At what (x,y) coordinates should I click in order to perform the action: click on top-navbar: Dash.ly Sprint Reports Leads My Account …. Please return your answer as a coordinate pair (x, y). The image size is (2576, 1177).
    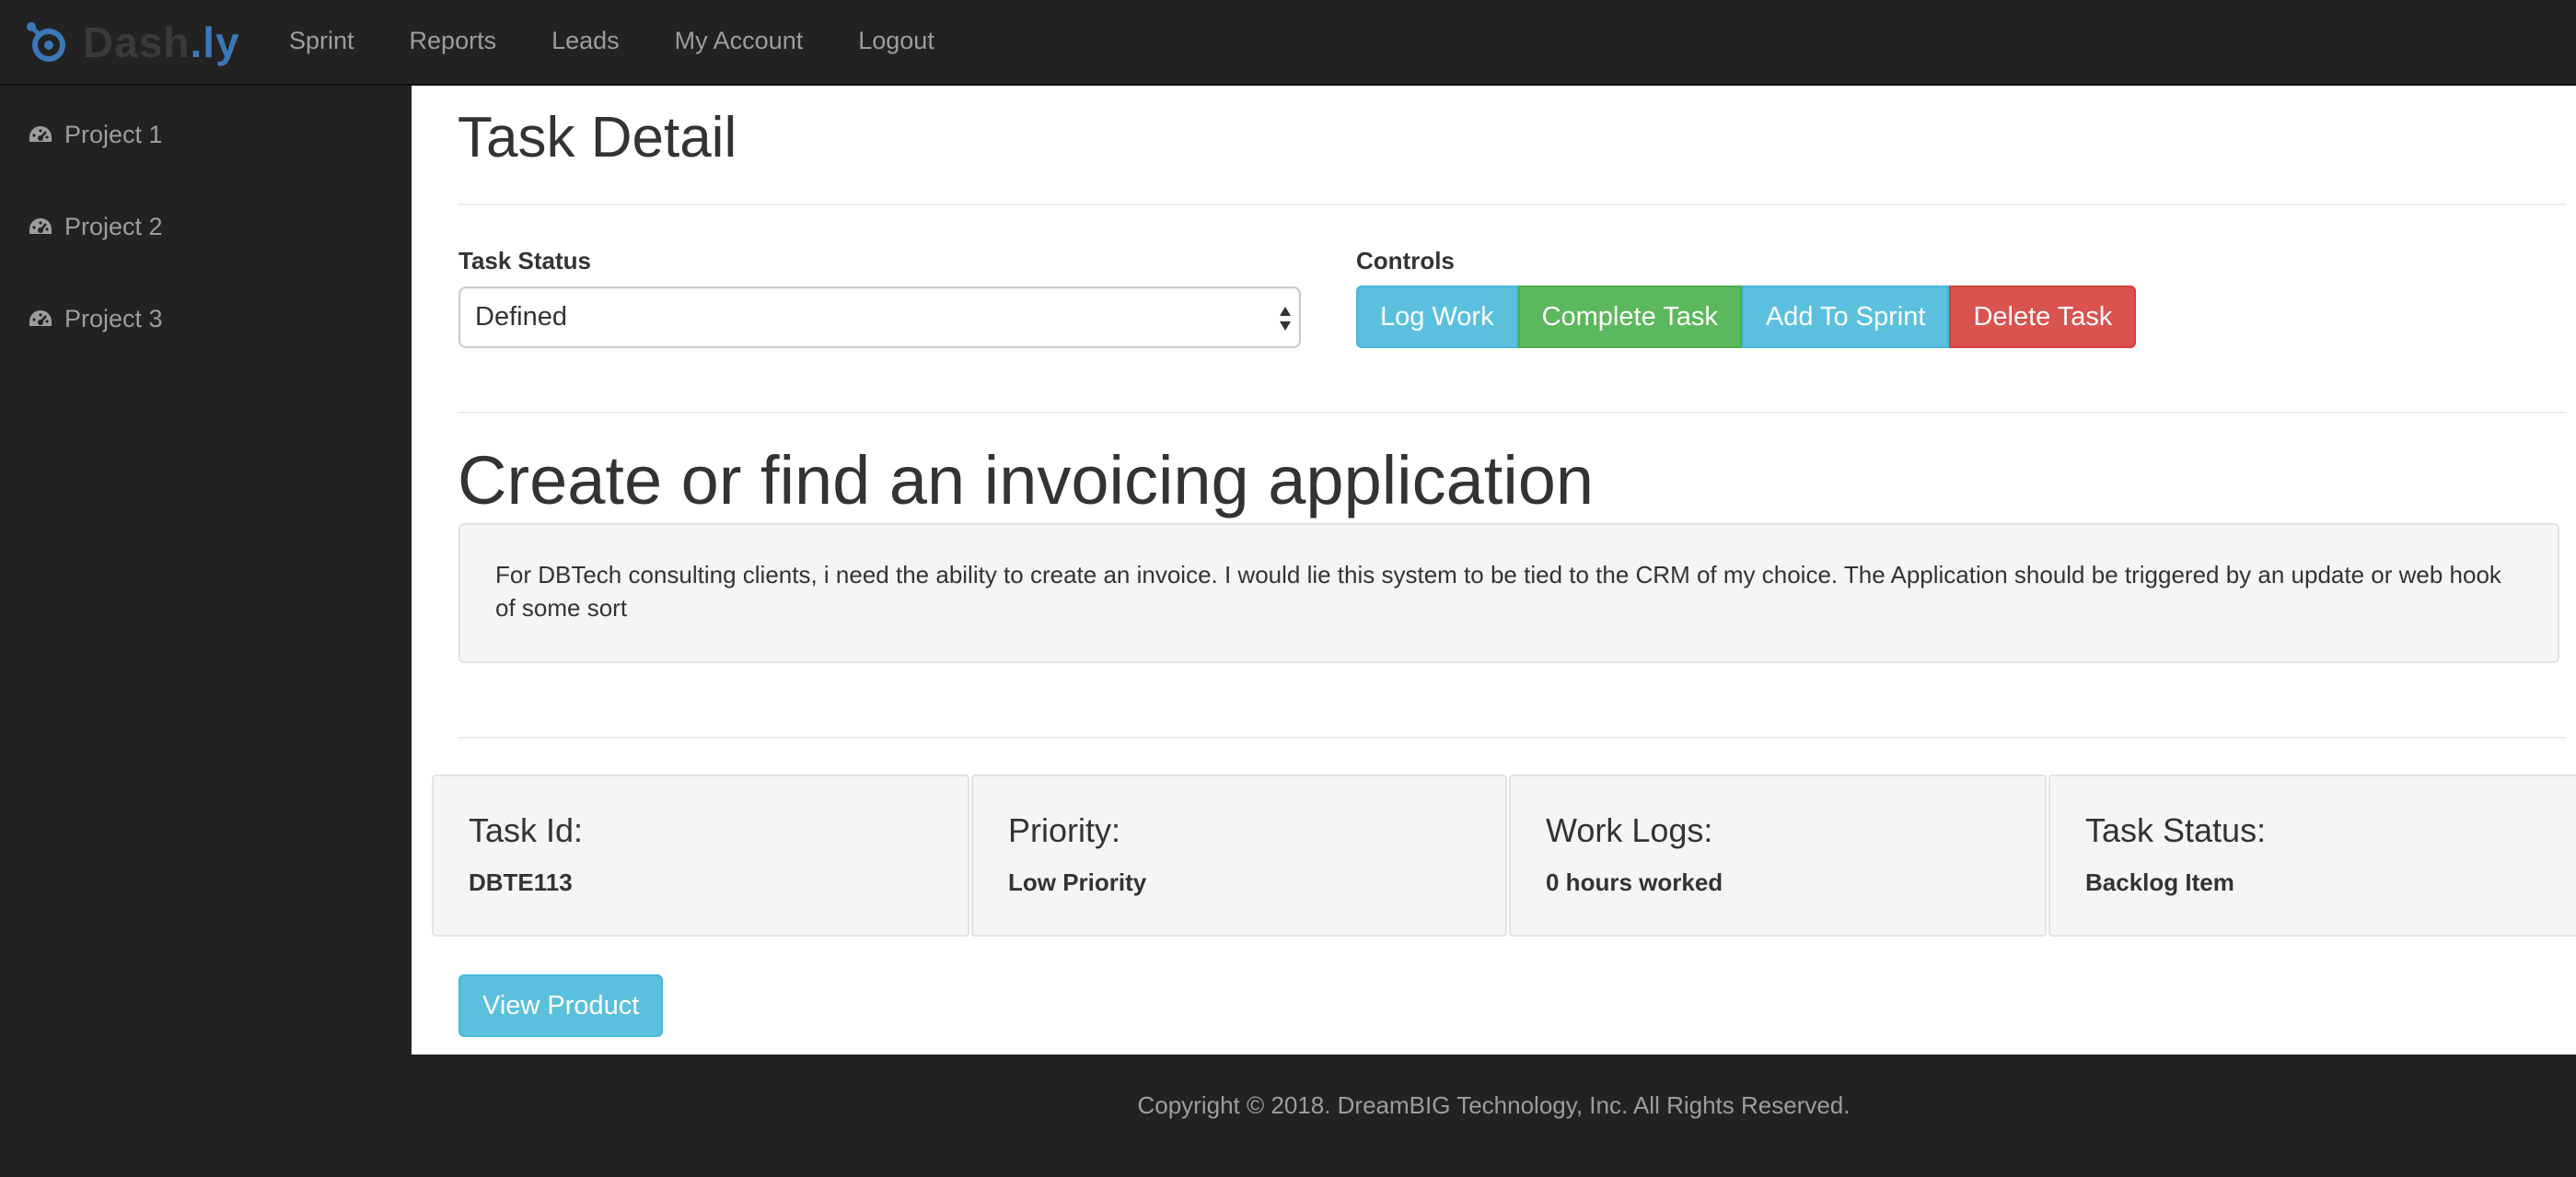
    Looking at the image, I should click on (1288, 43).